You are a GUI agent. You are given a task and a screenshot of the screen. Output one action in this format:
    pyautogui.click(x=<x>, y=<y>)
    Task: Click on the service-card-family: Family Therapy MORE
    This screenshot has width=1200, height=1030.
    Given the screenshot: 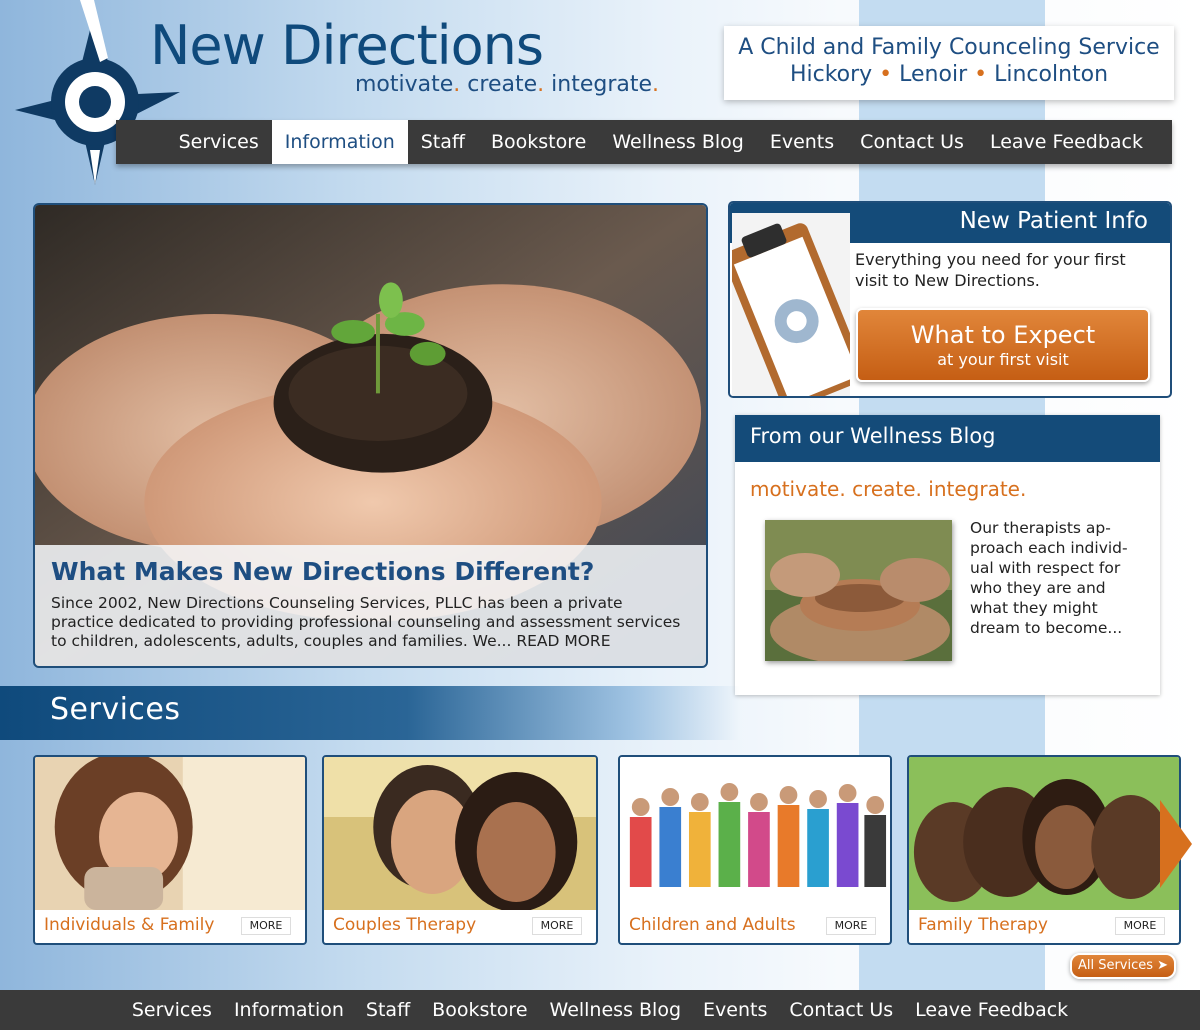 What is the action you would take?
    pyautogui.click(x=1044, y=850)
    